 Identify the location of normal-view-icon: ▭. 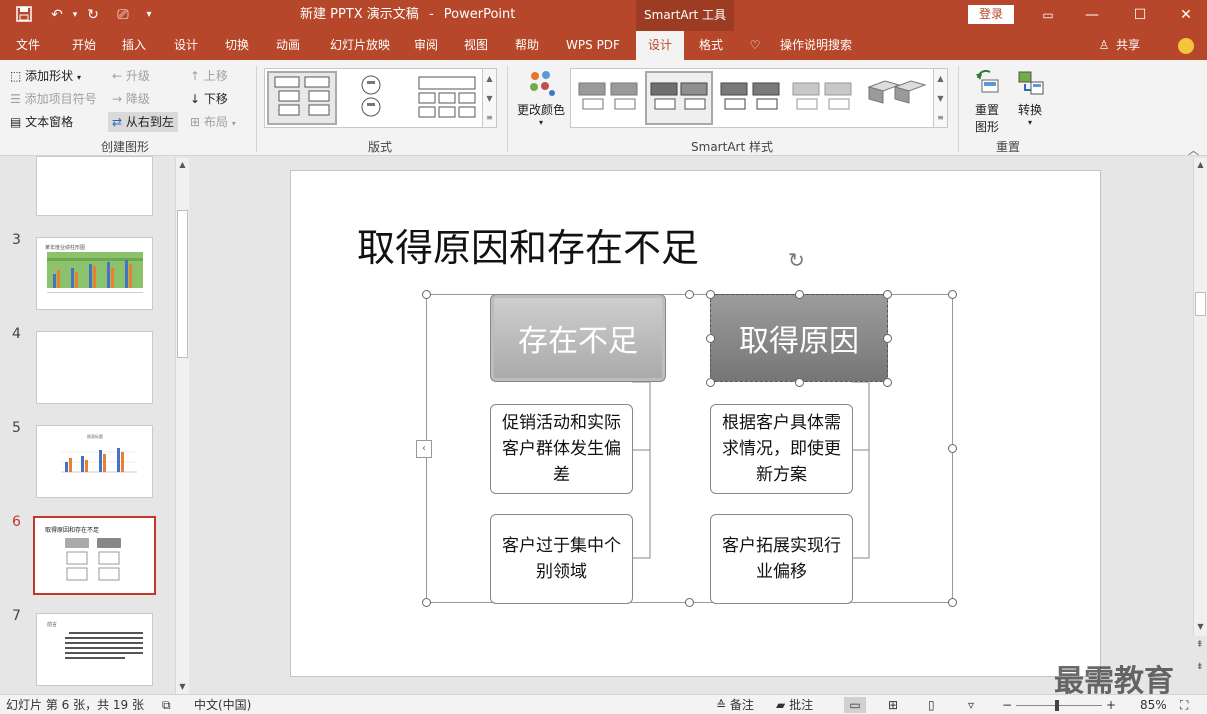
(855, 705).